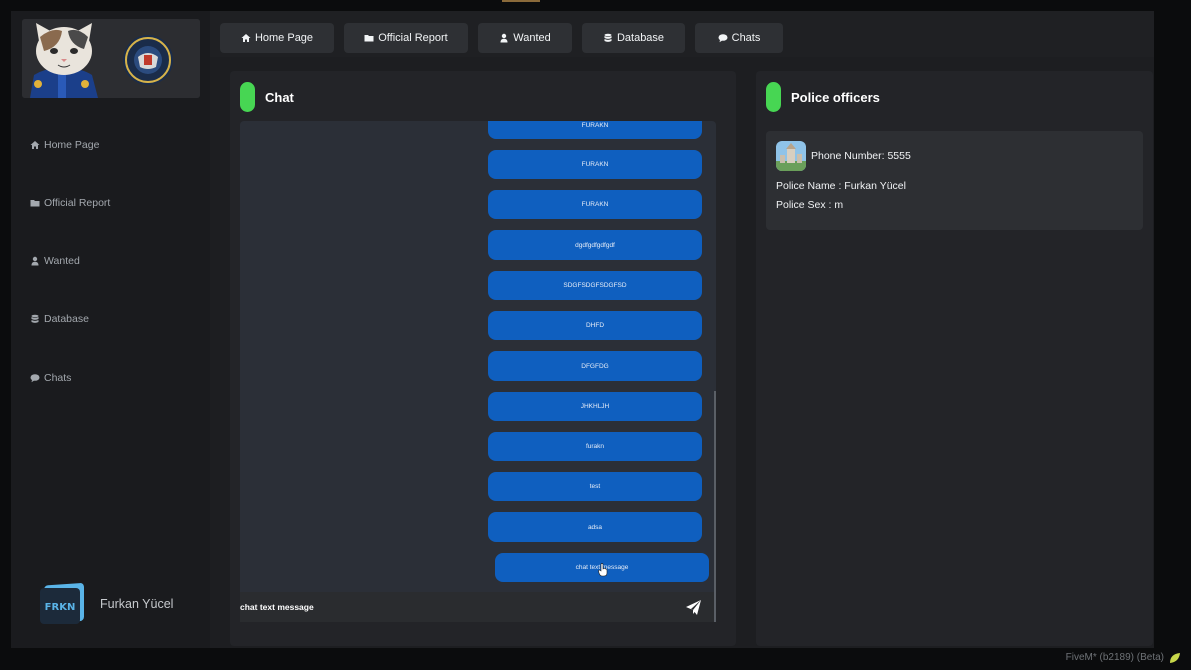 The width and height of the screenshot is (1191, 670). I want to click on brand-logo-text: FRKN, so click(60, 607).